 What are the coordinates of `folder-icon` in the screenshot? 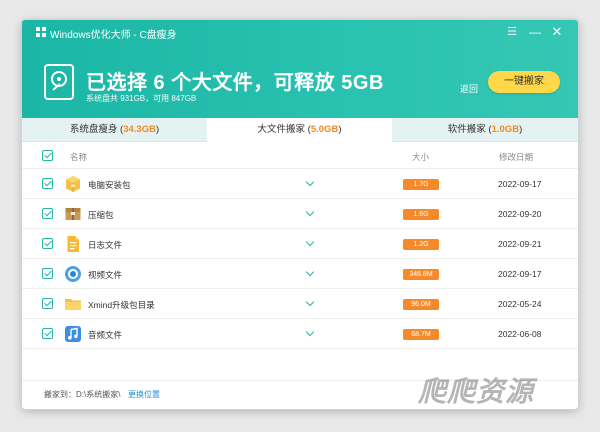 It's located at (73, 304).